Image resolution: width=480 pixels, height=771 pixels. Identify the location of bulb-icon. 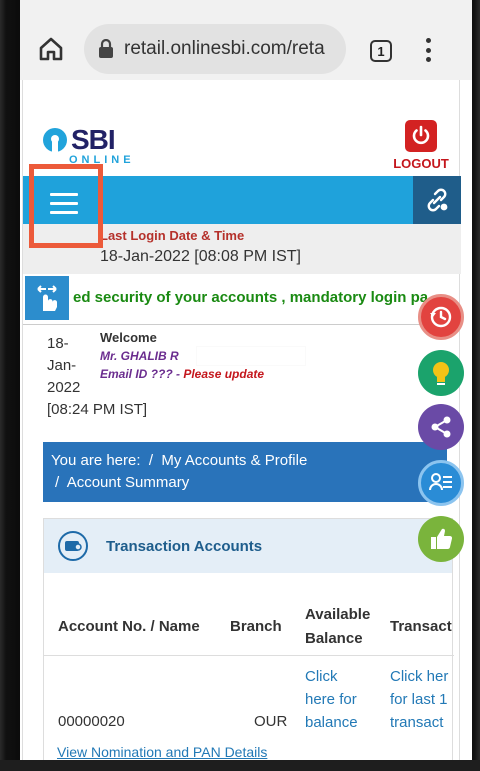
(441, 373).